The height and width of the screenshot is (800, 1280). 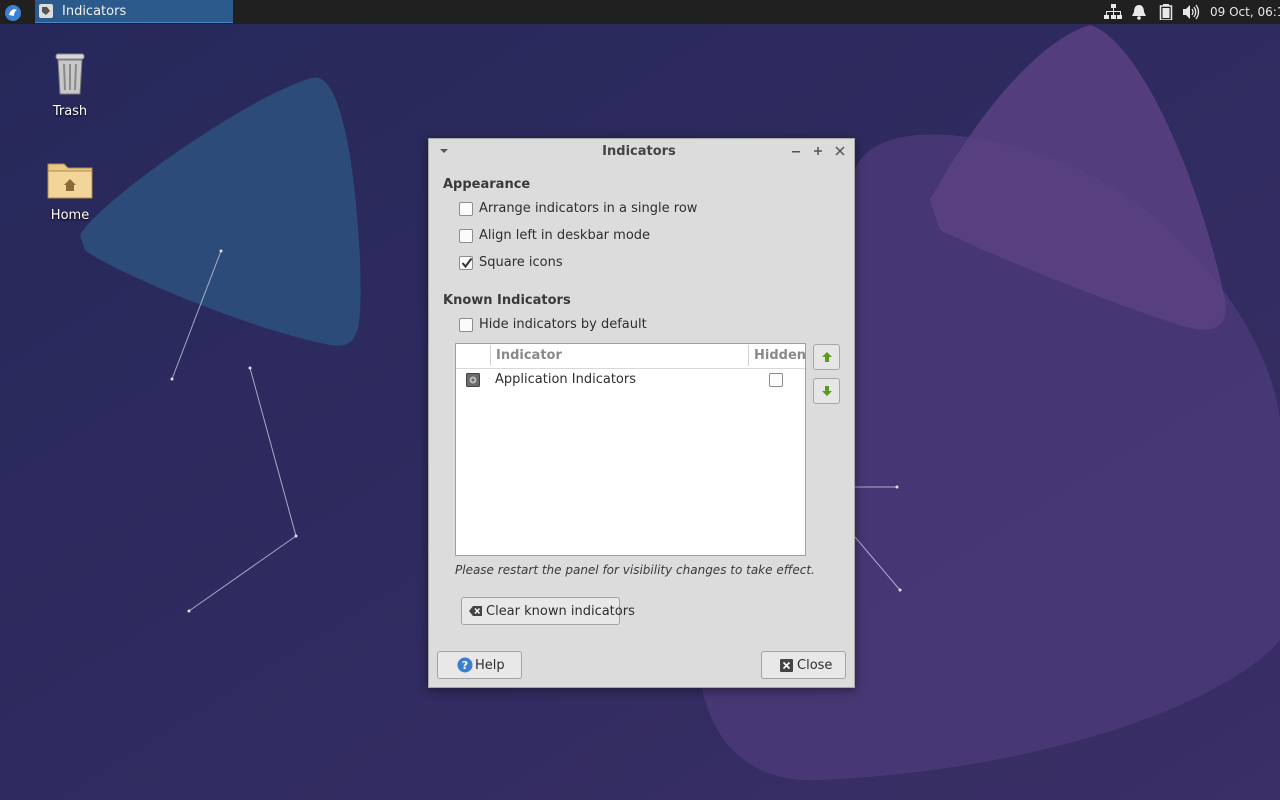 I want to click on whisker-menu-icon, so click(x=13, y=12).